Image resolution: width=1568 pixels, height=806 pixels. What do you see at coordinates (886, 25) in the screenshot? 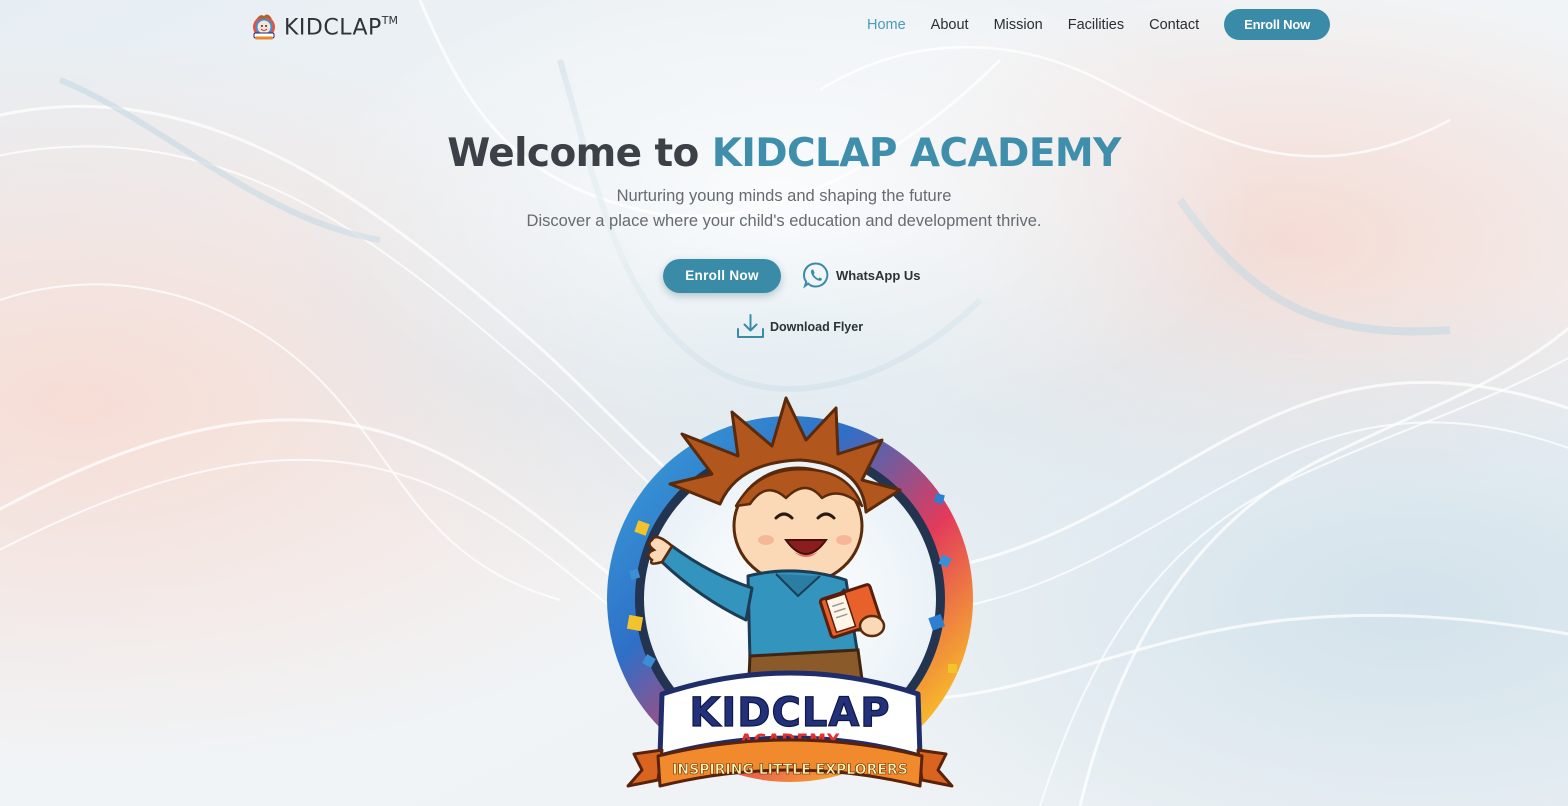
I see `nav-item-home: Home` at bounding box center [886, 25].